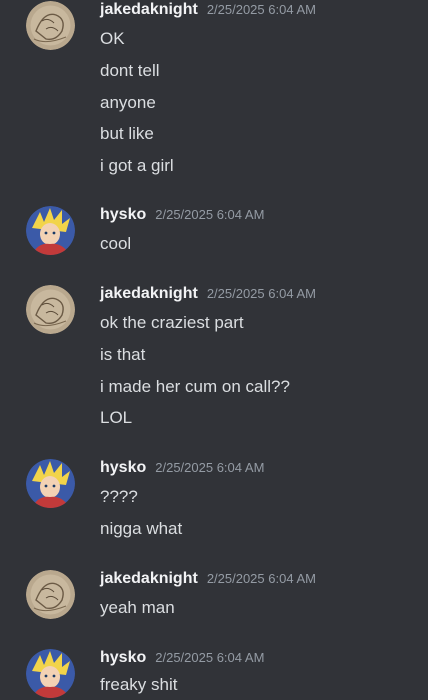 This screenshot has height=700, width=428. What do you see at coordinates (116, 417) in the screenshot?
I see `message-text: LOL` at bounding box center [116, 417].